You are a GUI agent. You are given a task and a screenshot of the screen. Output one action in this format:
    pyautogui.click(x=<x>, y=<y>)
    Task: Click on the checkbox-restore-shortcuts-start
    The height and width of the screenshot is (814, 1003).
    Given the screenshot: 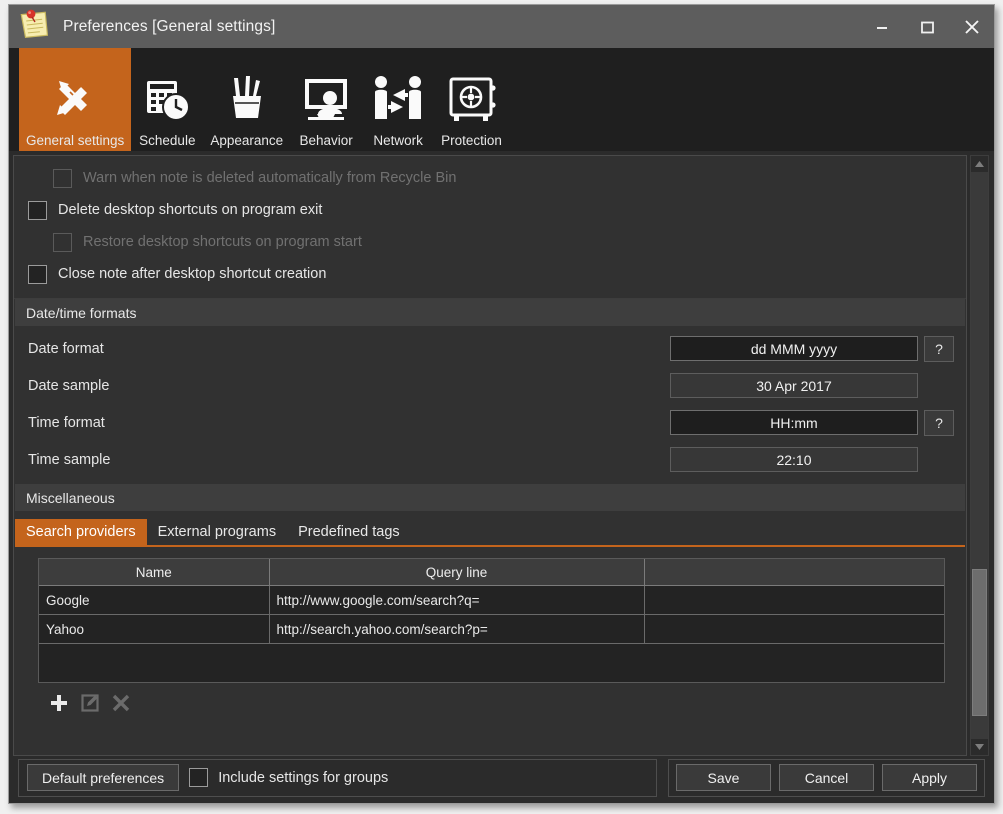 What is the action you would take?
    pyautogui.click(x=62, y=242)
    